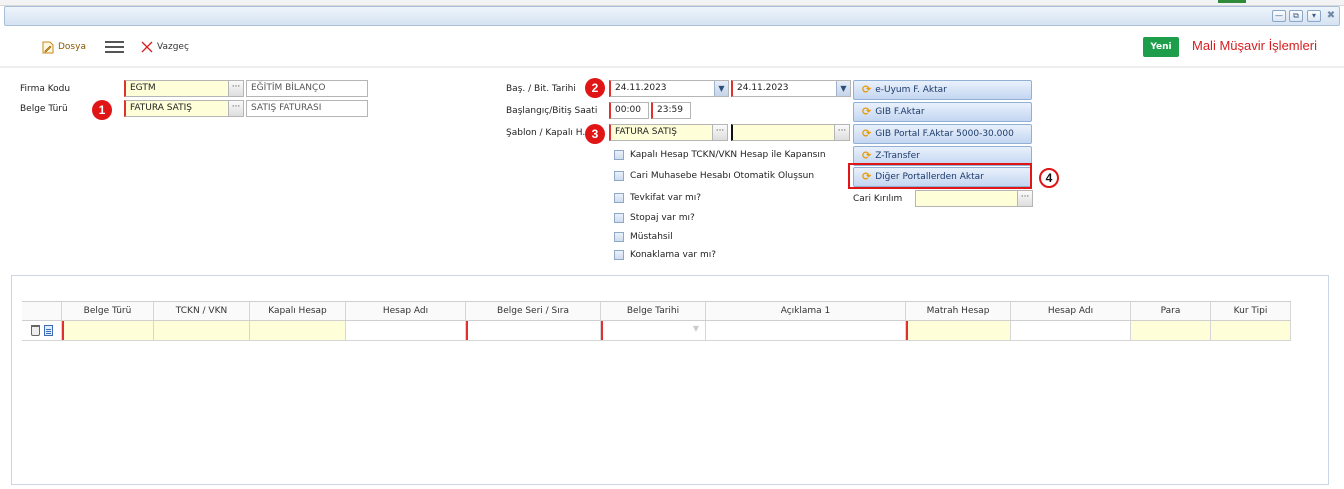 The image size is (1344, 489). What do you see at coordinates (671, 110) in the screenshot?
I see `bit-saat-input: 23:59` at bounding box center [671, 110].